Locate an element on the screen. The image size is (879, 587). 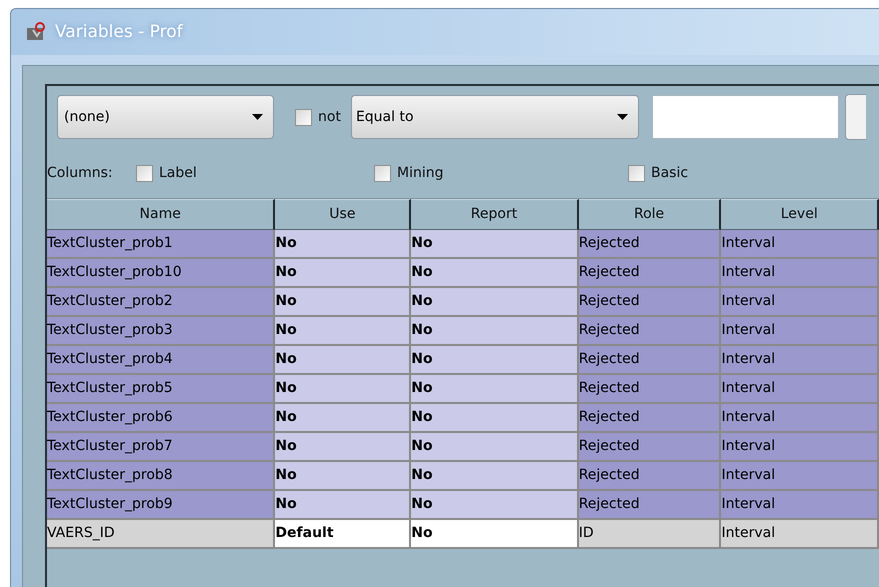
table-row: VAERS_ID Default No ID Interval is located at coordinates (463, 534).